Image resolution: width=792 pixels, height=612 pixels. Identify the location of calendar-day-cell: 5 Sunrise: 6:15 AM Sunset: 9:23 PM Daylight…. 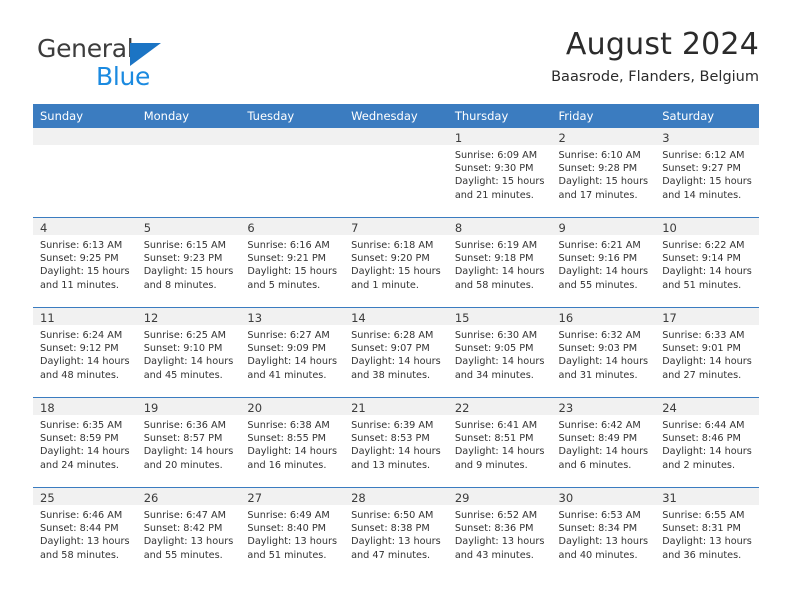
(188, 262).